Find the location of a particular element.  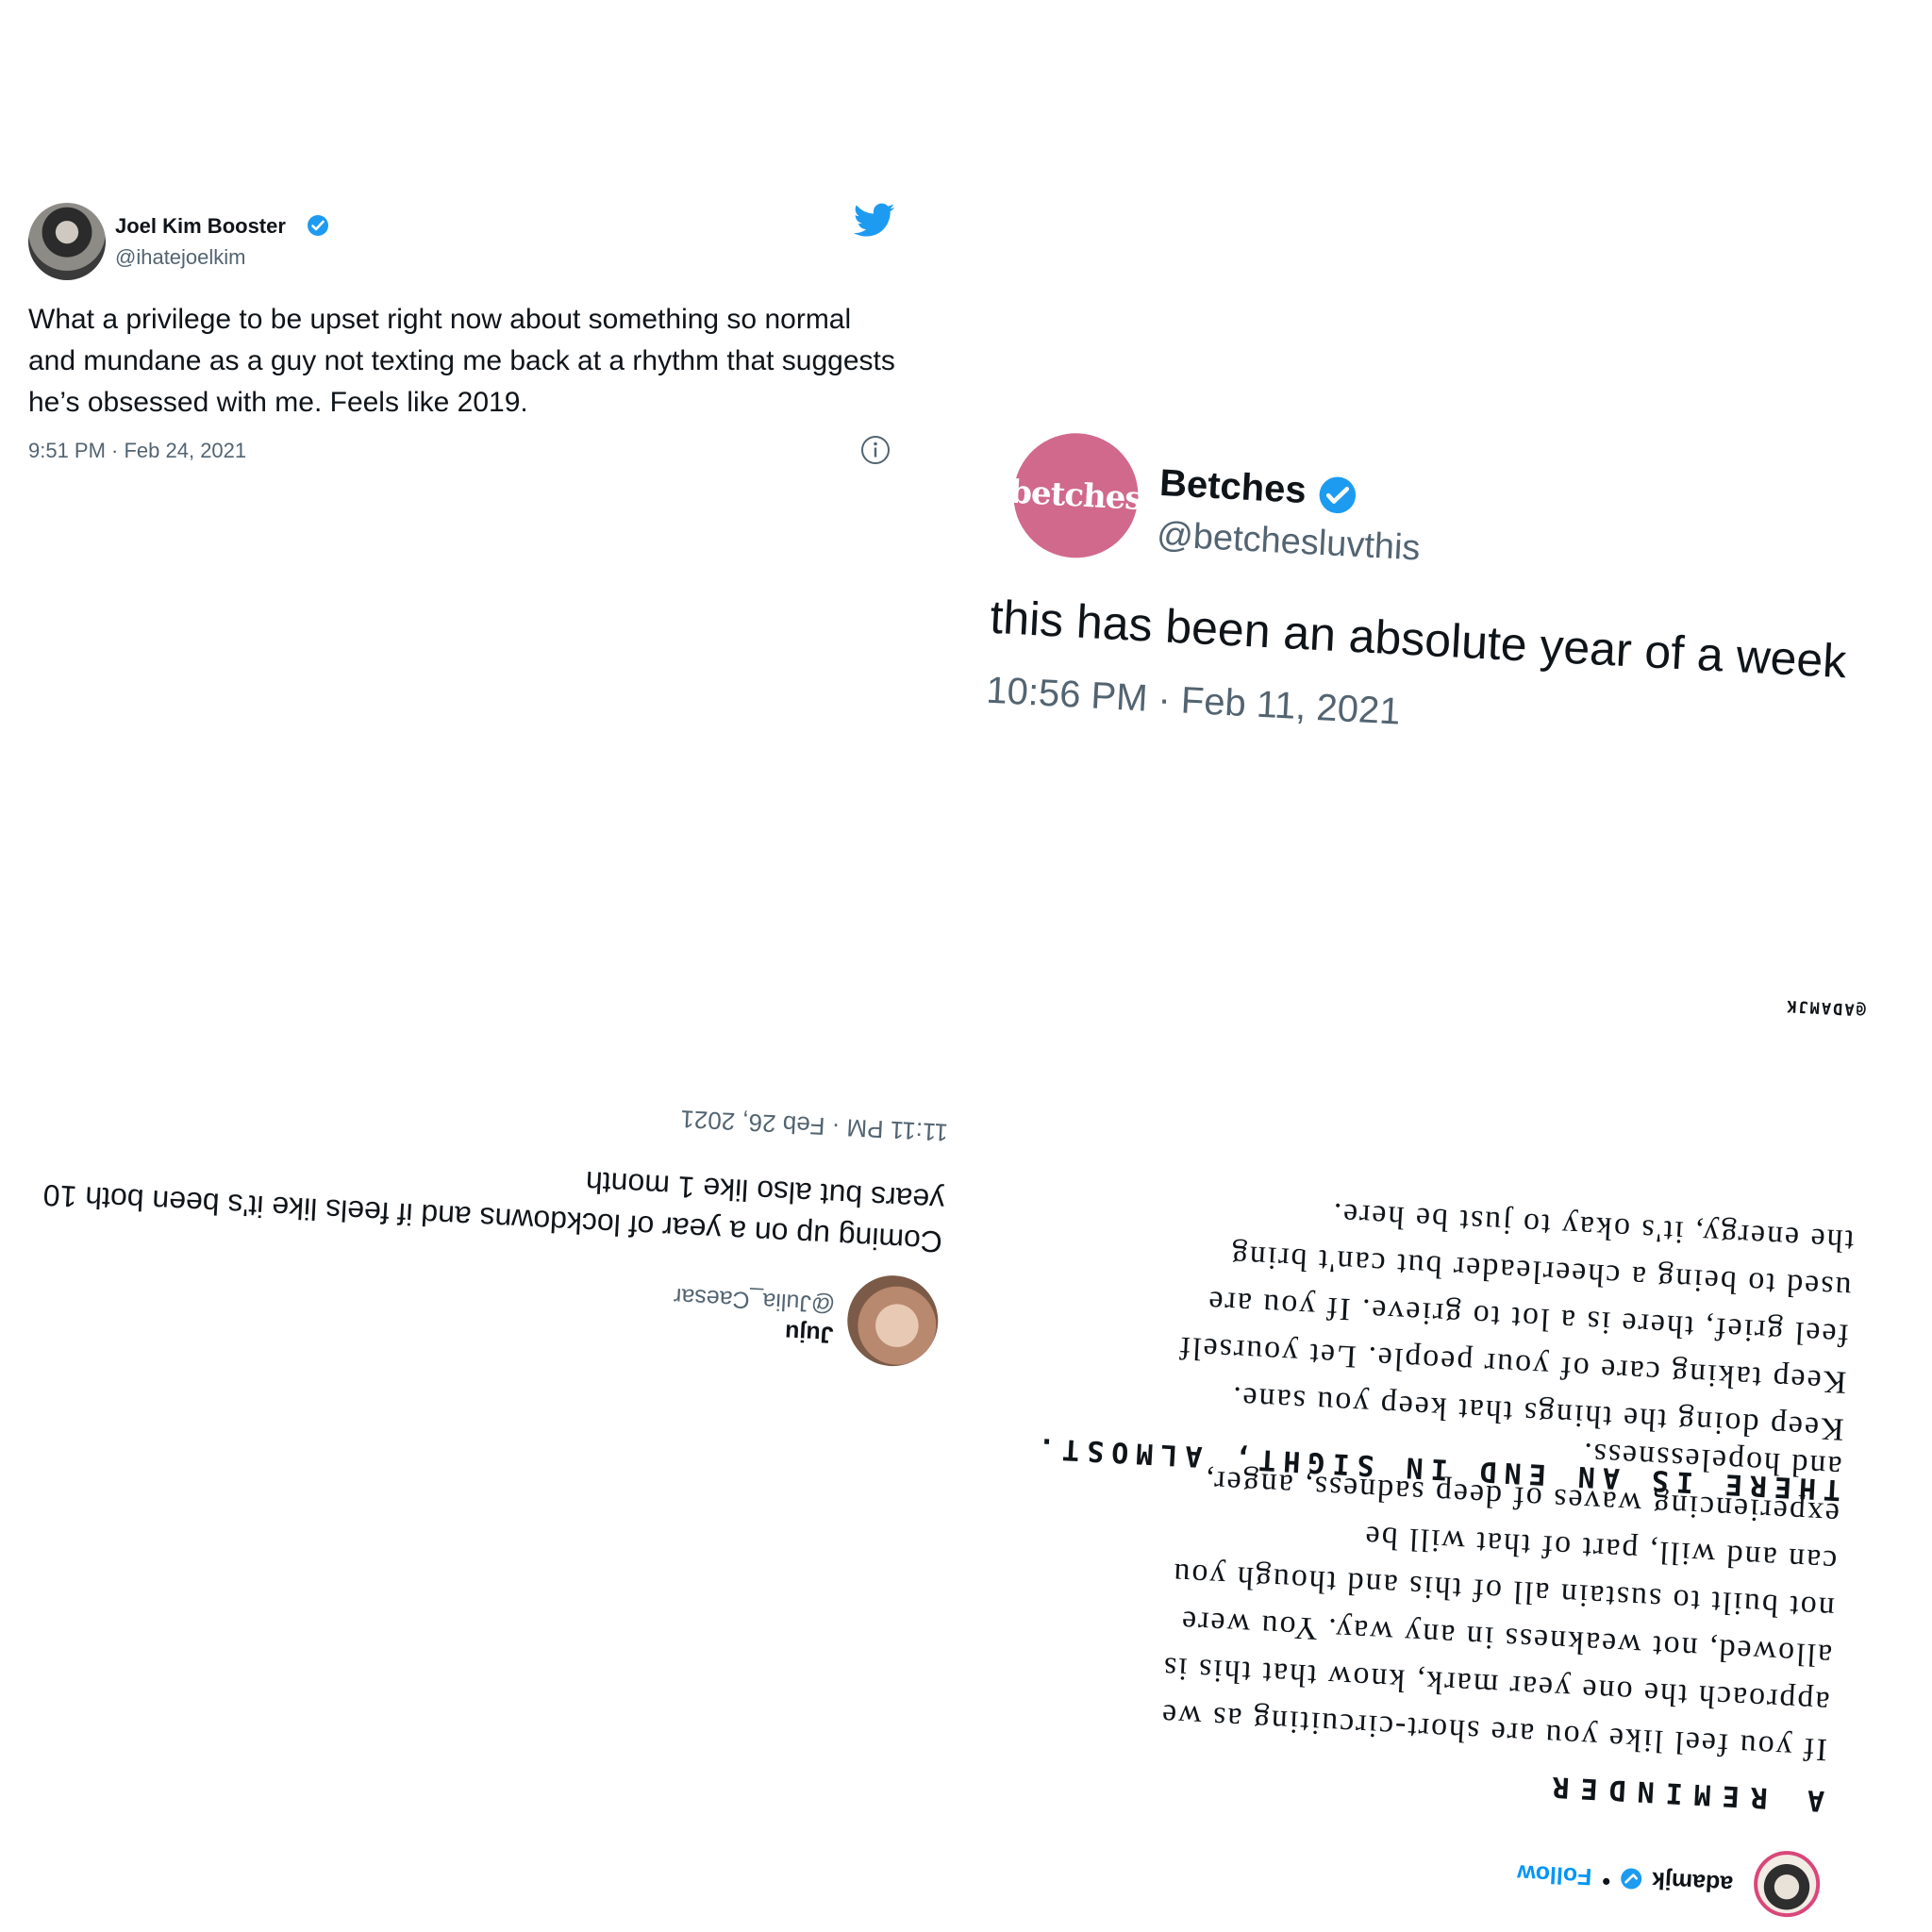

author-name: Joel Kim Booster is located at coordinates (201, 227).